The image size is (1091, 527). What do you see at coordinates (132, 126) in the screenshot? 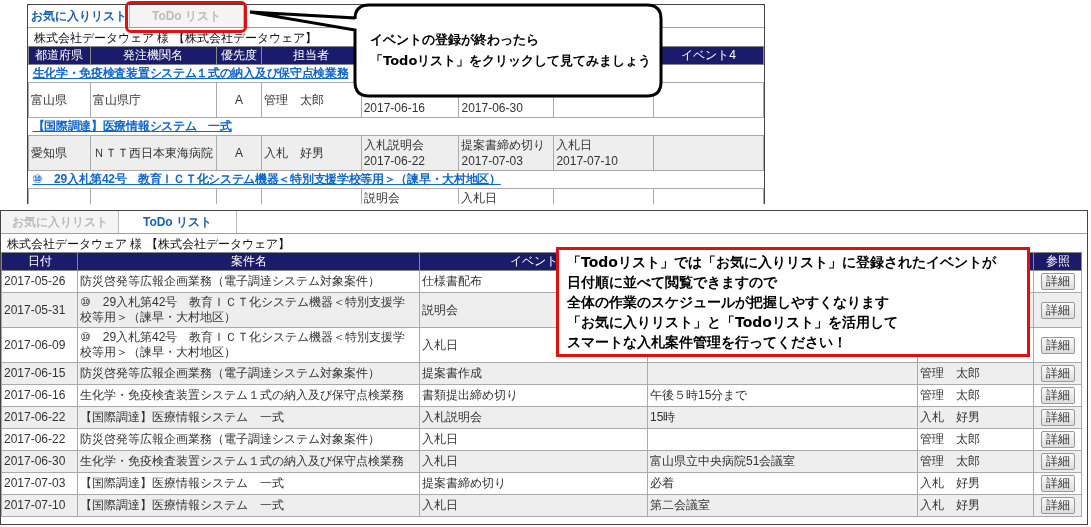
I see `project-link: 【国際調達】医療情報システム 一式` at bounding box center [132, 126].